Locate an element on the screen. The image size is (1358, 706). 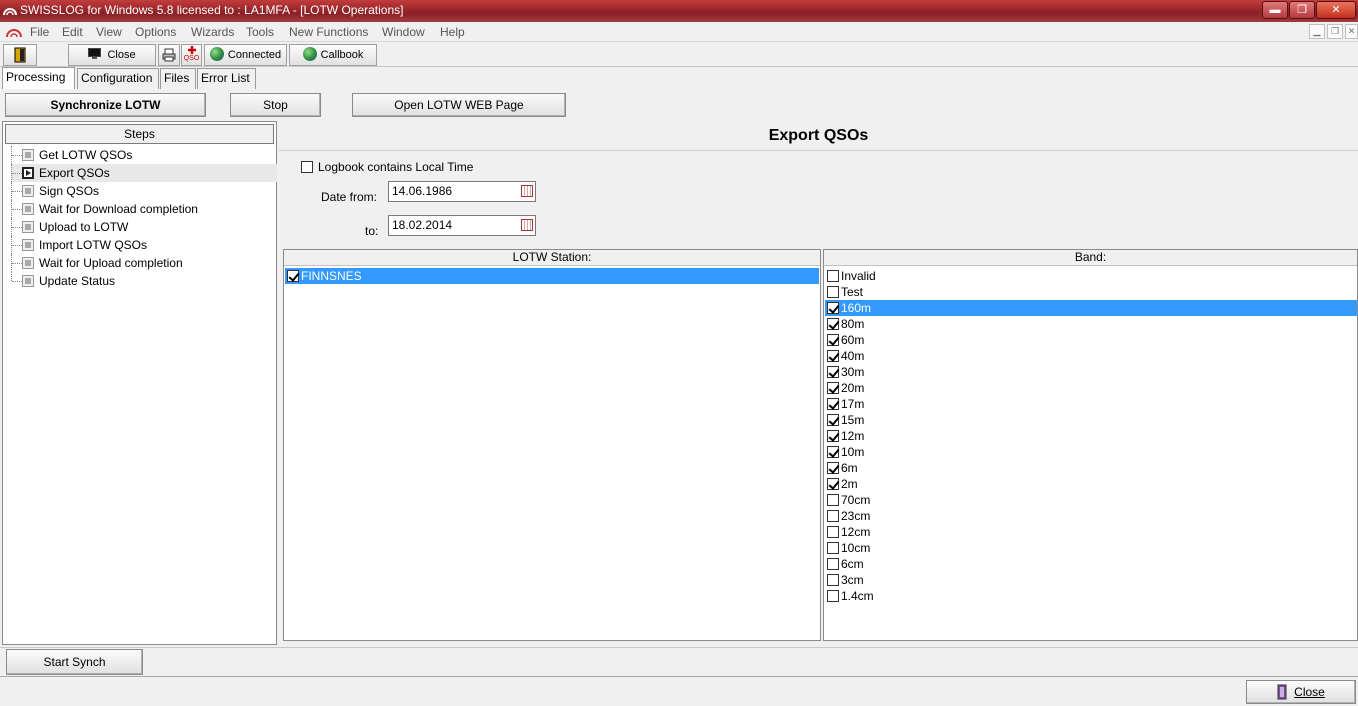
qso-button: QSO is located at coordinates (191, 55).